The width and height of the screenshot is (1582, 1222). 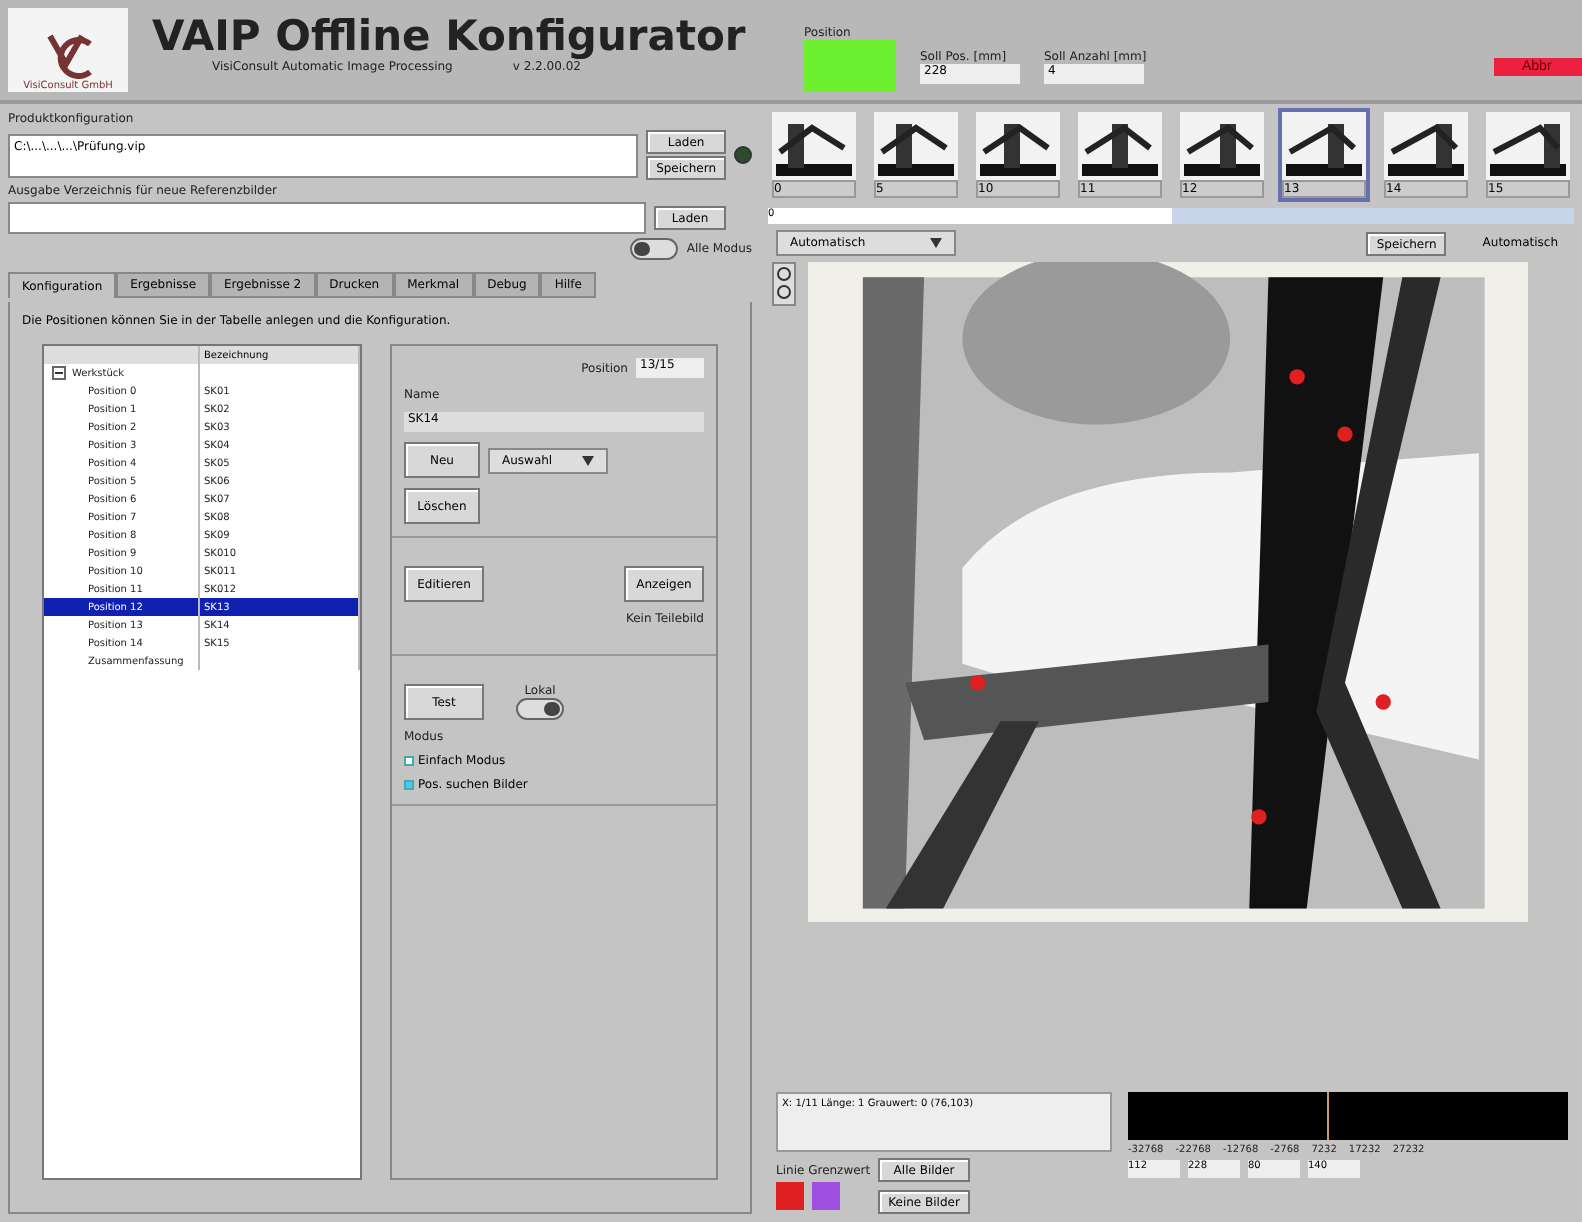 I want to click on position-tree, so click(x=202, y=762).